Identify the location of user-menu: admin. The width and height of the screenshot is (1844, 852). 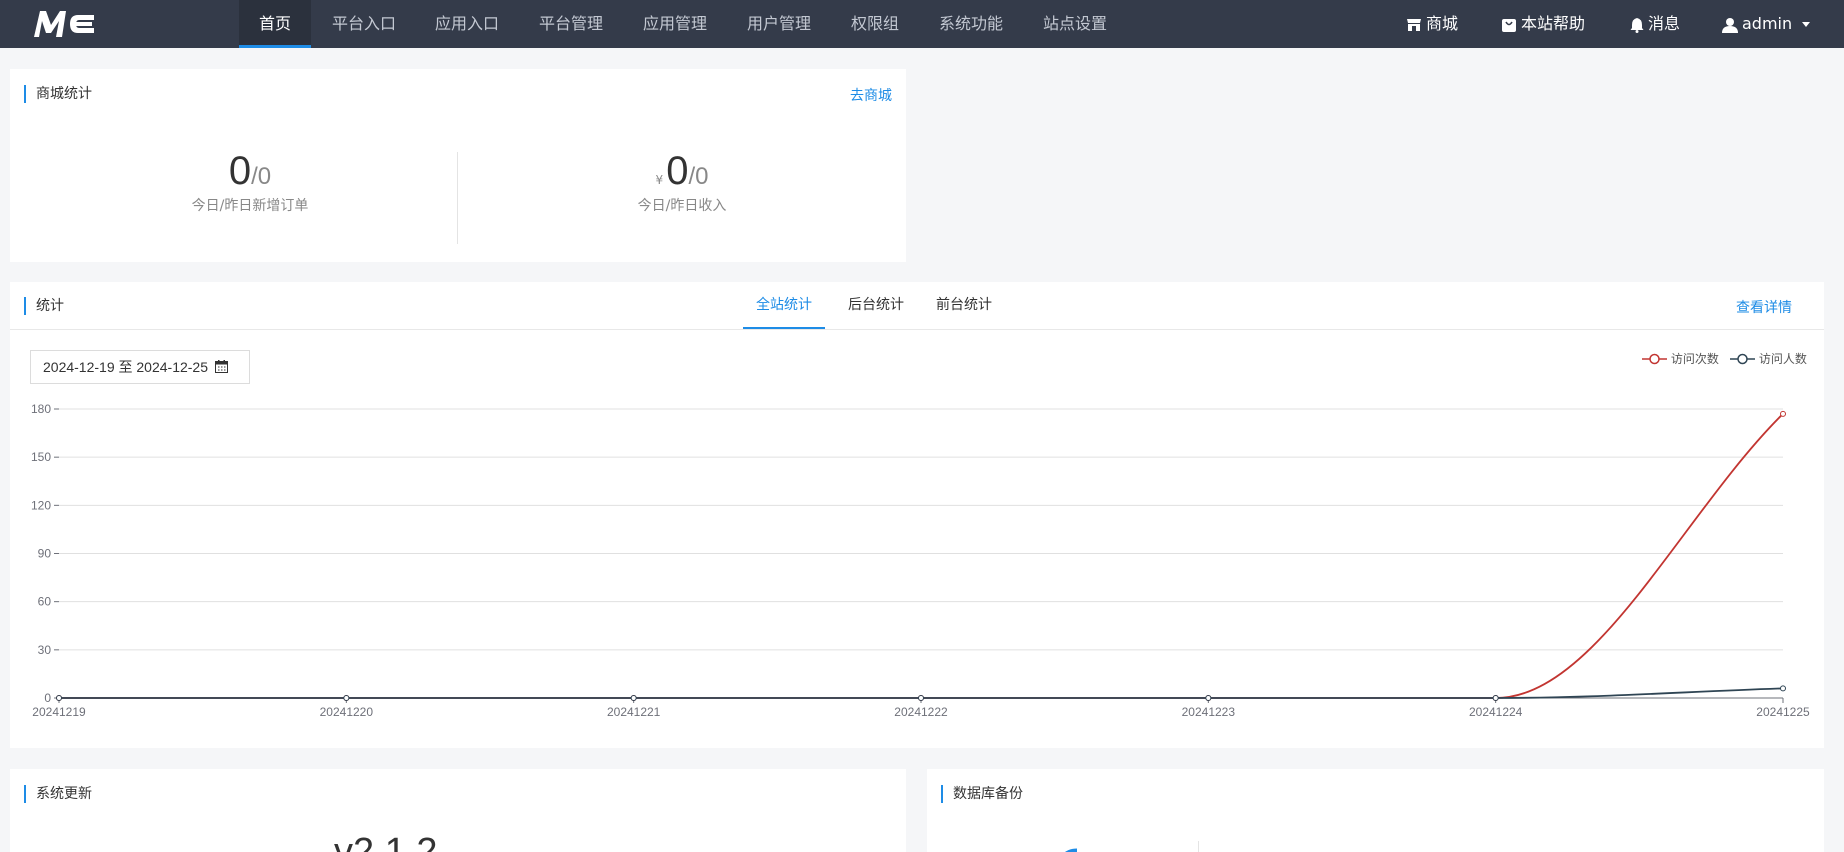
(1766, 24).